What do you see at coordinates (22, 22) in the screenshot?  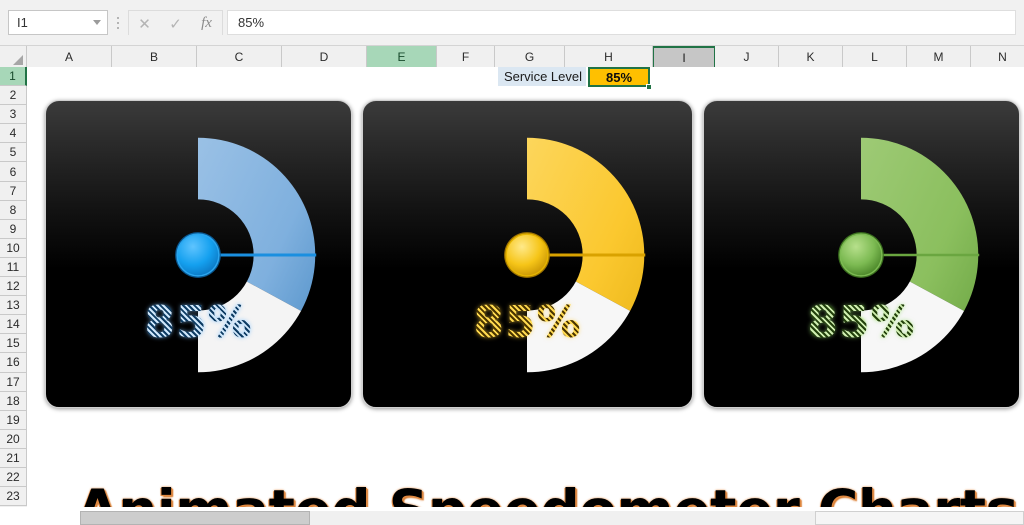 I see `name-box-value: I1` at bounding box center [22, 22].